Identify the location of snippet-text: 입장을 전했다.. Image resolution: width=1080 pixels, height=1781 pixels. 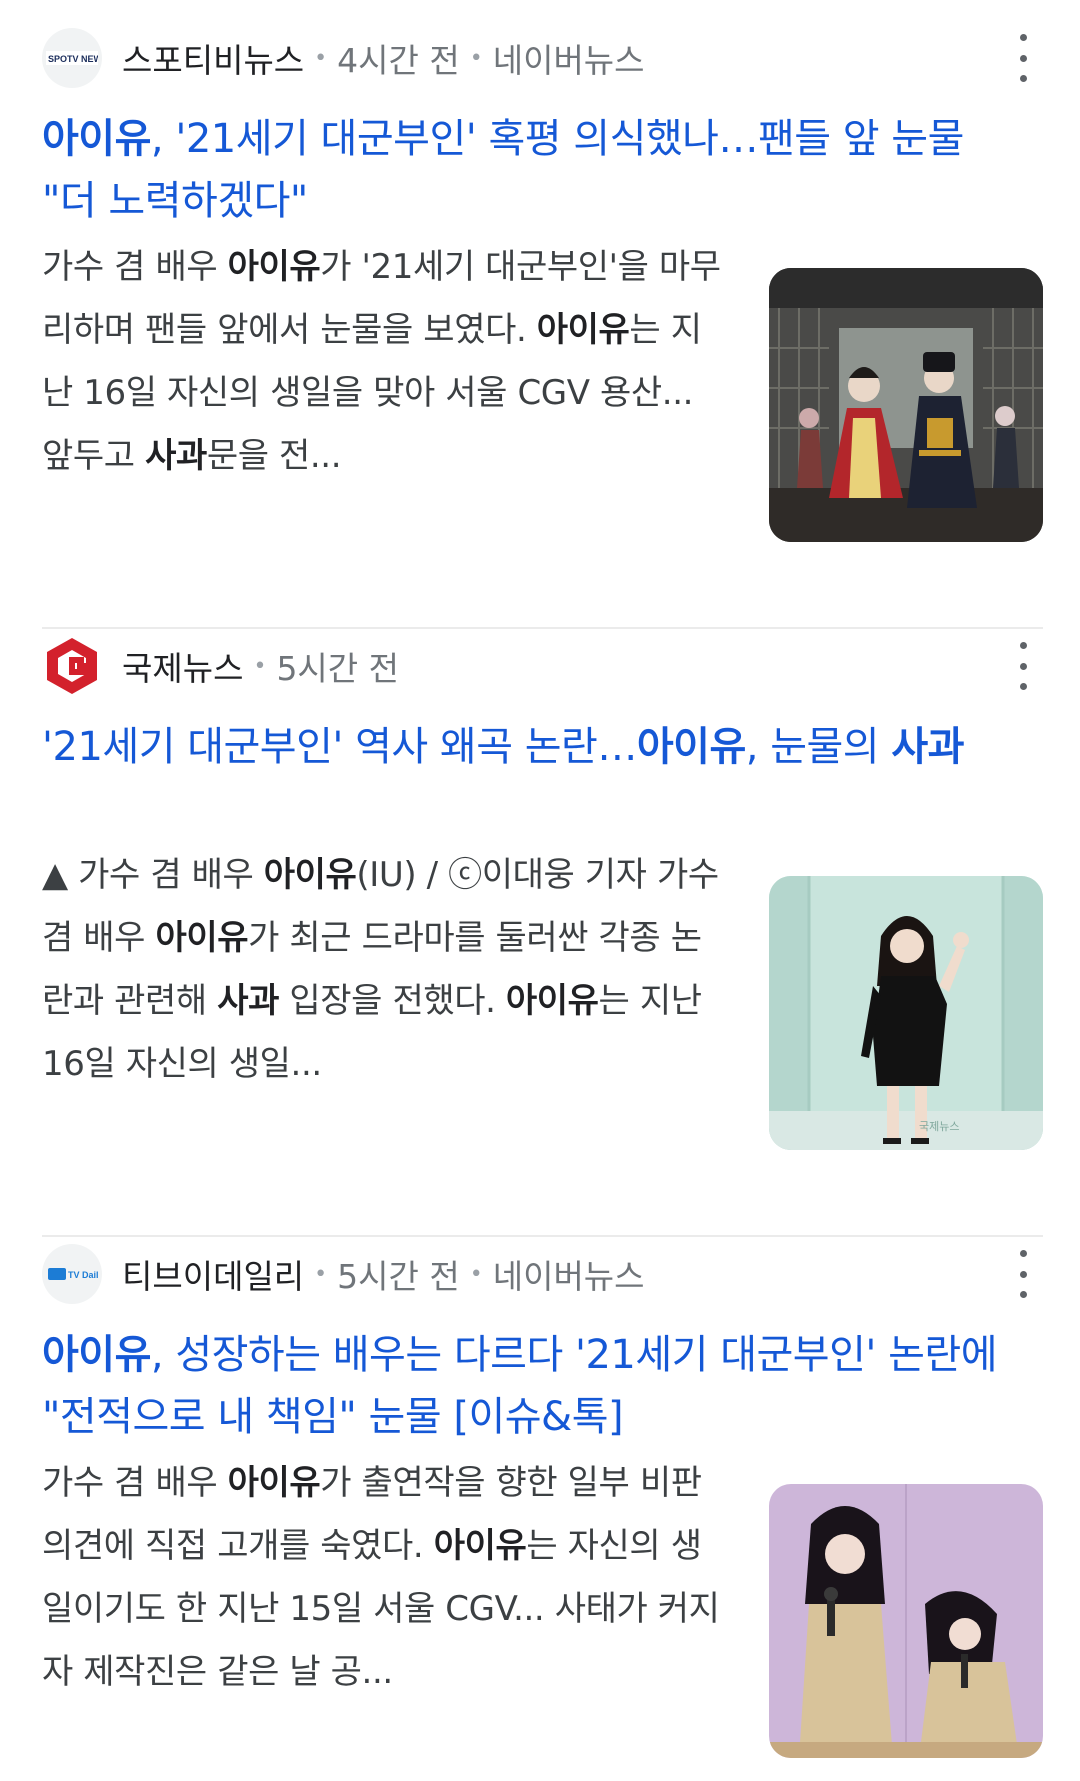
(392, 1001).